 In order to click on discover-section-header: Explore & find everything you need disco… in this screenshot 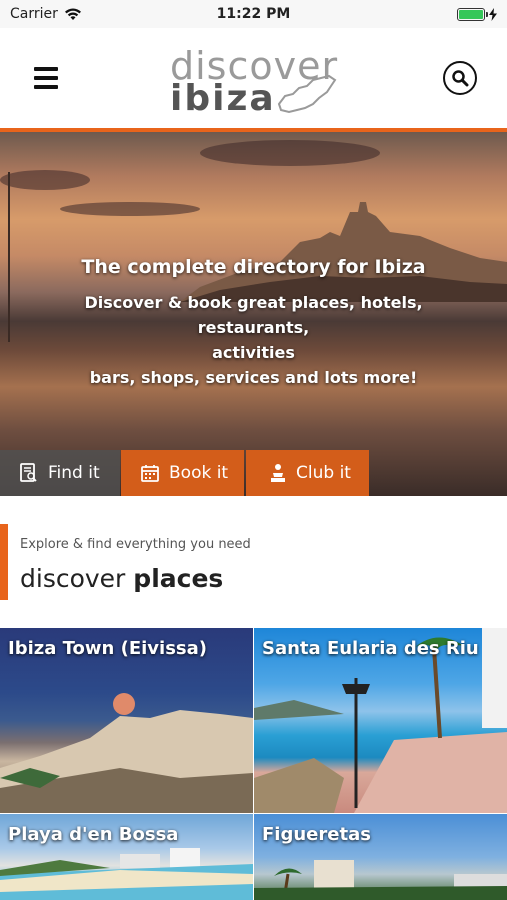, I will do `click(253, 562)`.